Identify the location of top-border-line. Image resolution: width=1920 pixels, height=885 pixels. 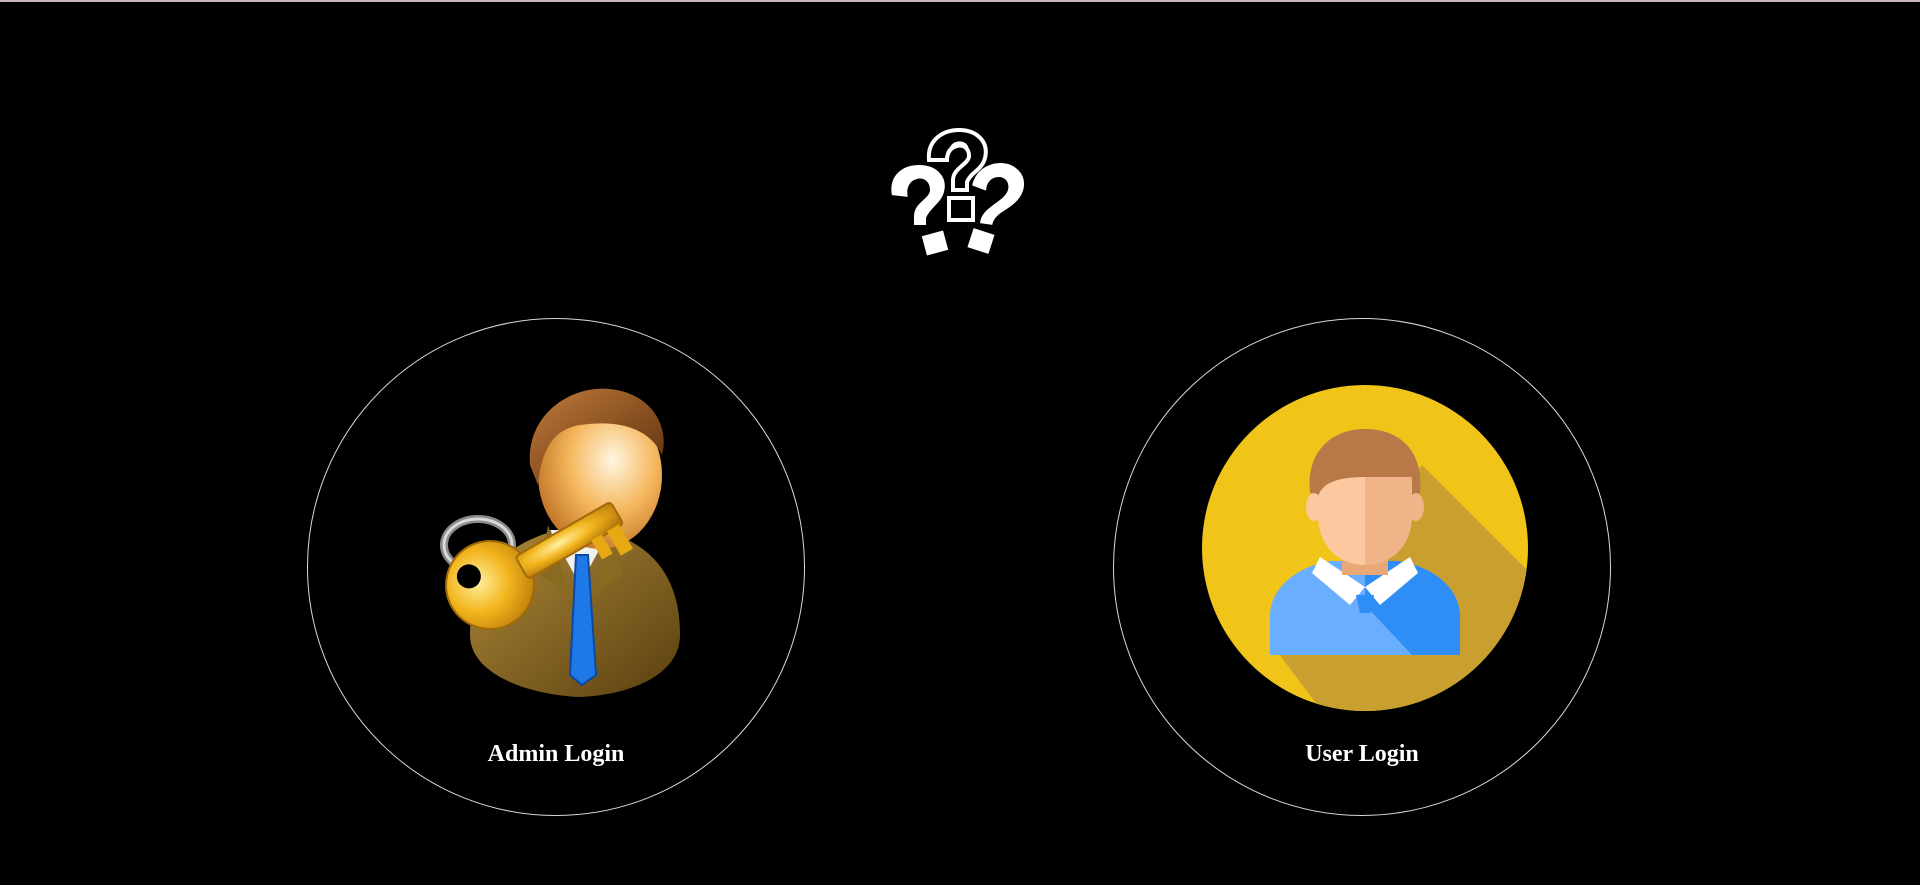
(960, 1).